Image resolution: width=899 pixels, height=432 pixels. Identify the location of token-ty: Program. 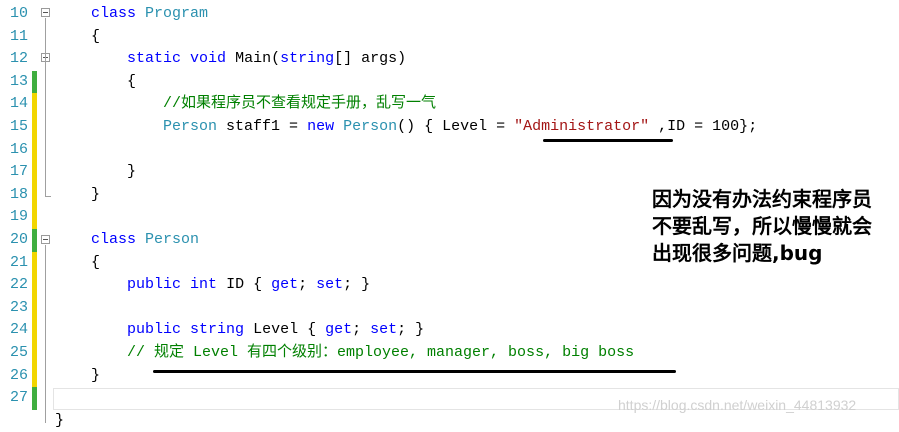
(177, 13).